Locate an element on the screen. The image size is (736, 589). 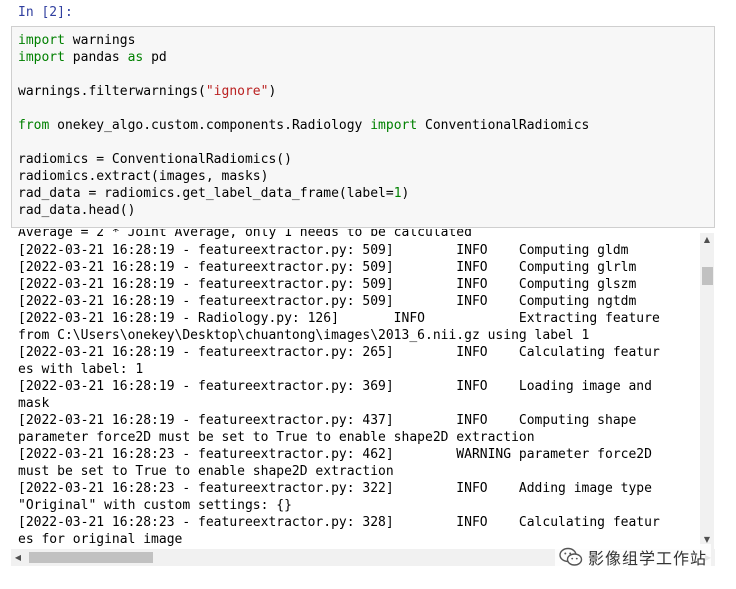
output-line: es for original image is located at coordinates (100, 539).